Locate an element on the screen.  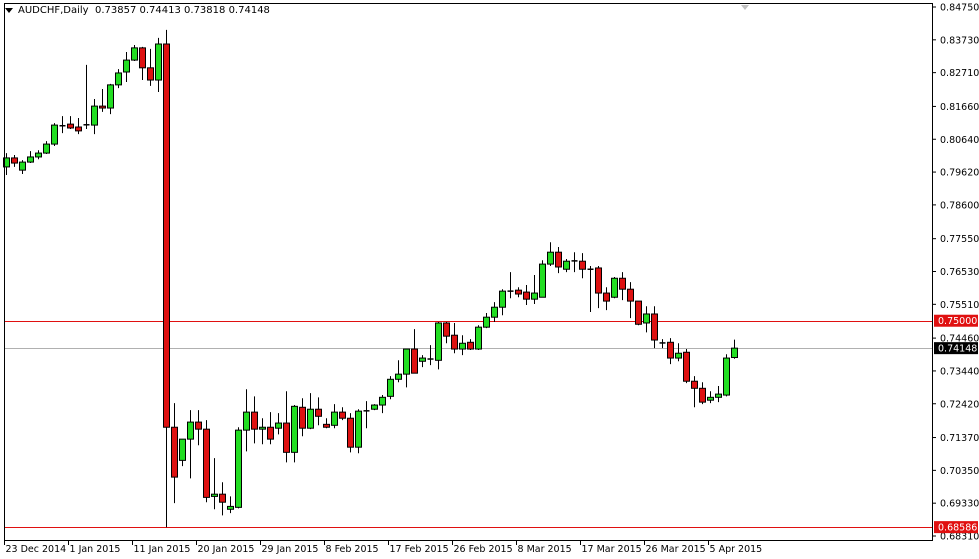
chart-shift-marker-icon is located at coordinates (745, 7).